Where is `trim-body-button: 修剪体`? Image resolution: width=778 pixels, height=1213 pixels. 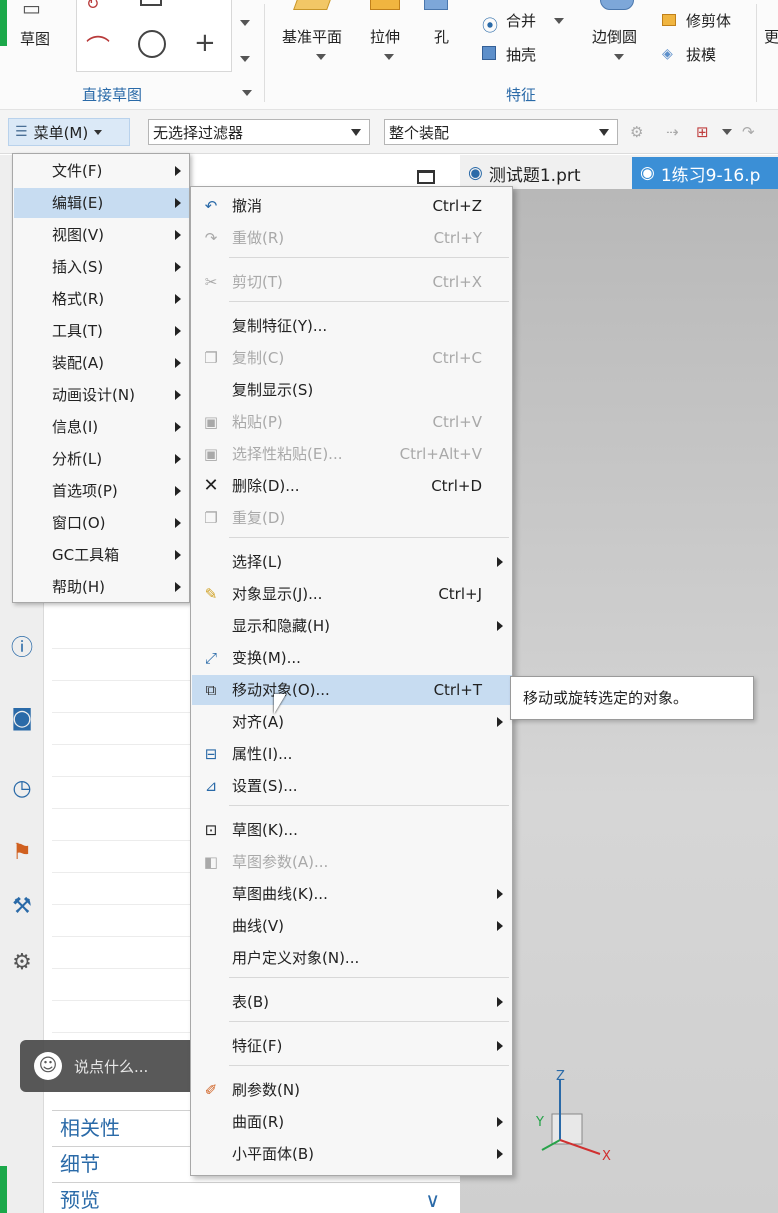 trim-body-button: 修剪体 is located at coordinates (708, 20).